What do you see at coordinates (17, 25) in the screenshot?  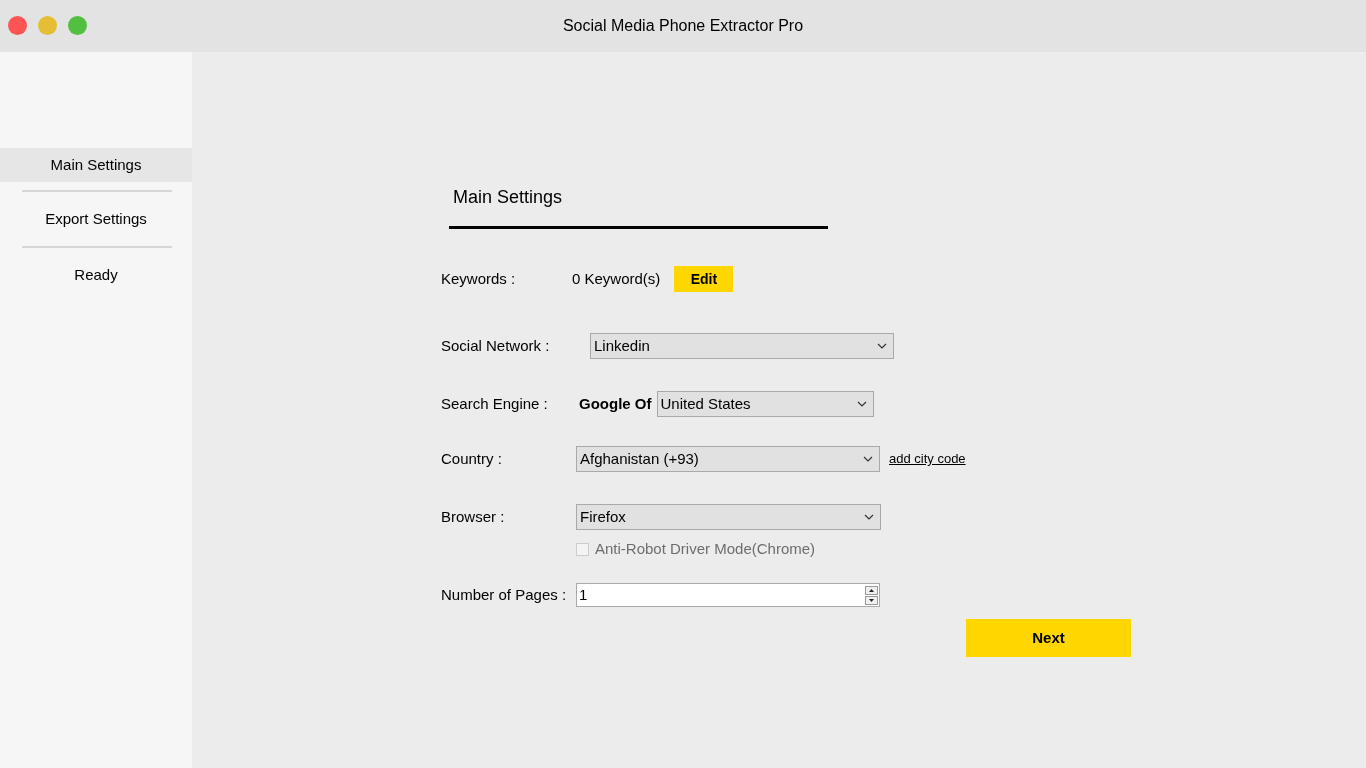 I see `close-button` at bounding box center [17, 25].